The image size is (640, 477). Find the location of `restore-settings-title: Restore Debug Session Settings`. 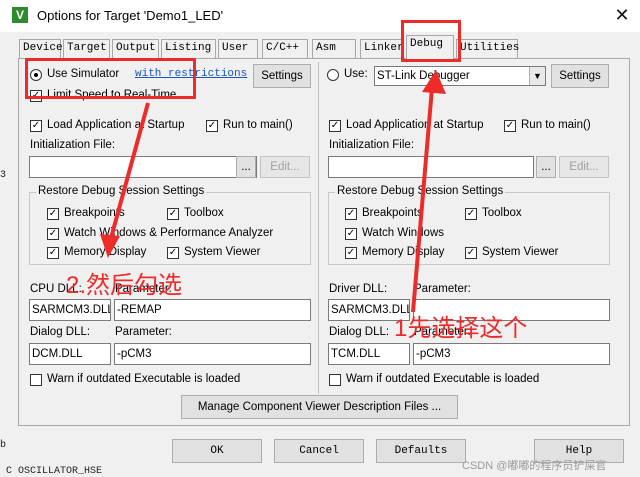

restore-settings-title: Restore Debug Session Settings is located at coordinates (121, 191).